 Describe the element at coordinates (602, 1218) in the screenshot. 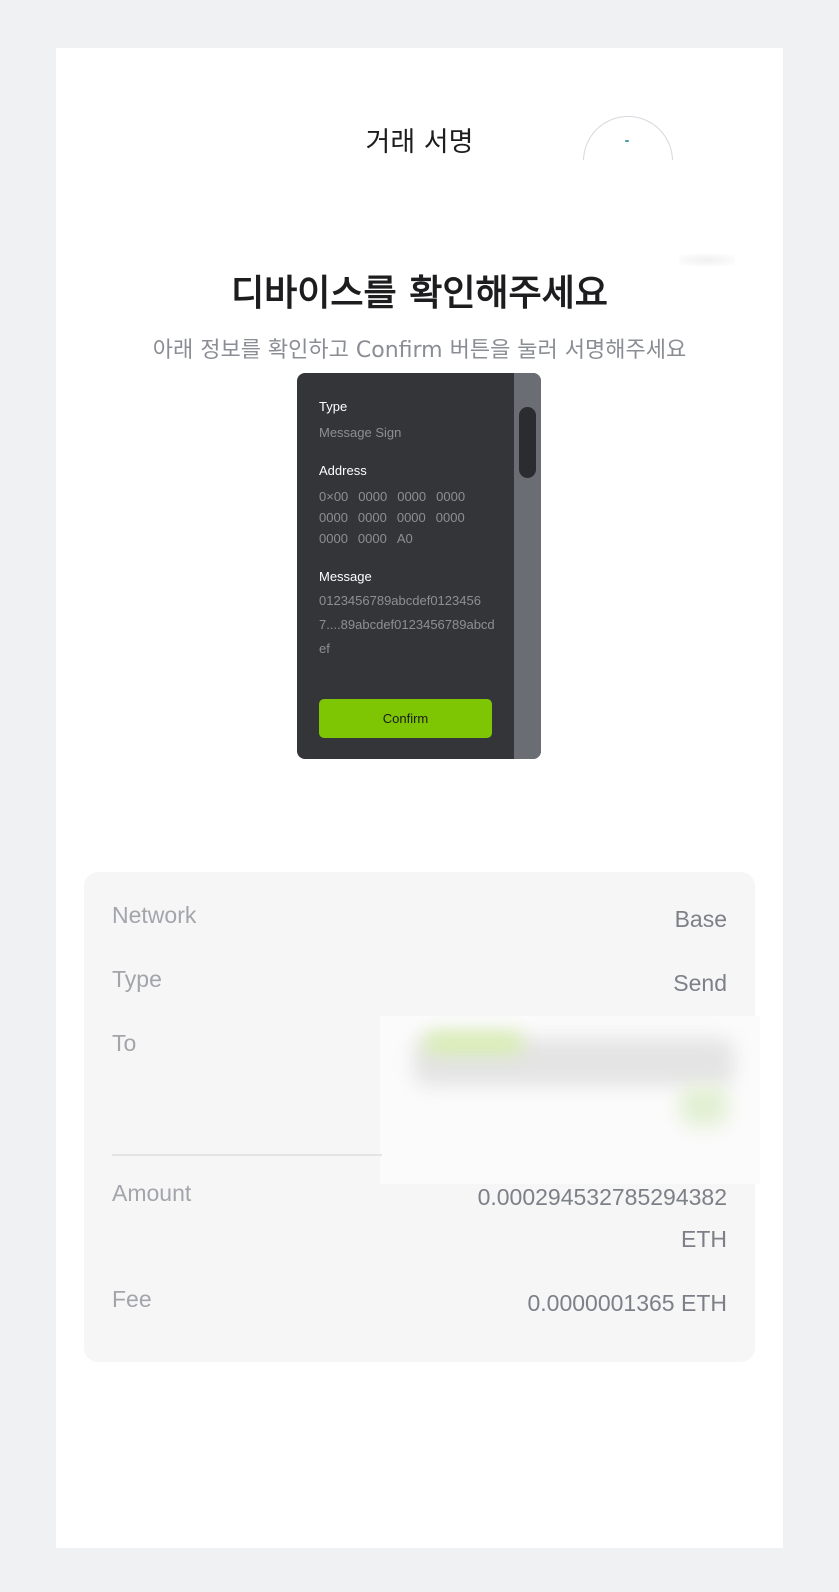

I see `amount-value: 0.000294532785294382 ETH` at that location.